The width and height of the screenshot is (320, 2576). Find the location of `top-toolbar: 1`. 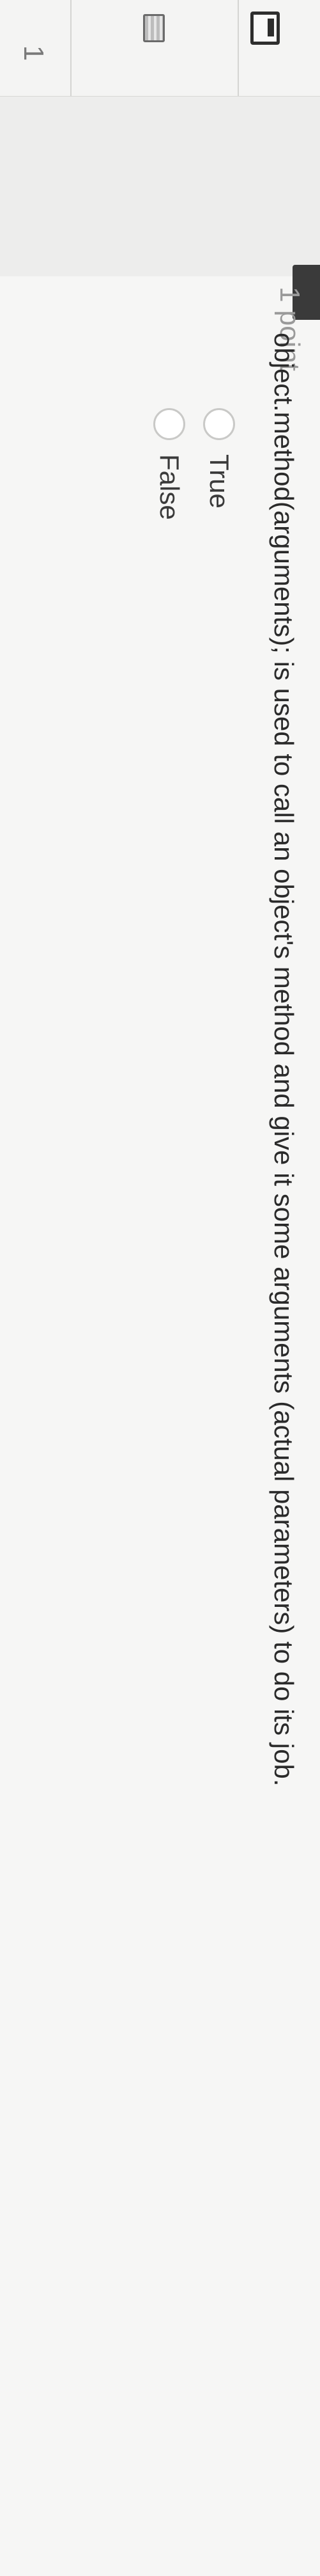

top-toolbar: 1 is located at coordinates (160, 48).